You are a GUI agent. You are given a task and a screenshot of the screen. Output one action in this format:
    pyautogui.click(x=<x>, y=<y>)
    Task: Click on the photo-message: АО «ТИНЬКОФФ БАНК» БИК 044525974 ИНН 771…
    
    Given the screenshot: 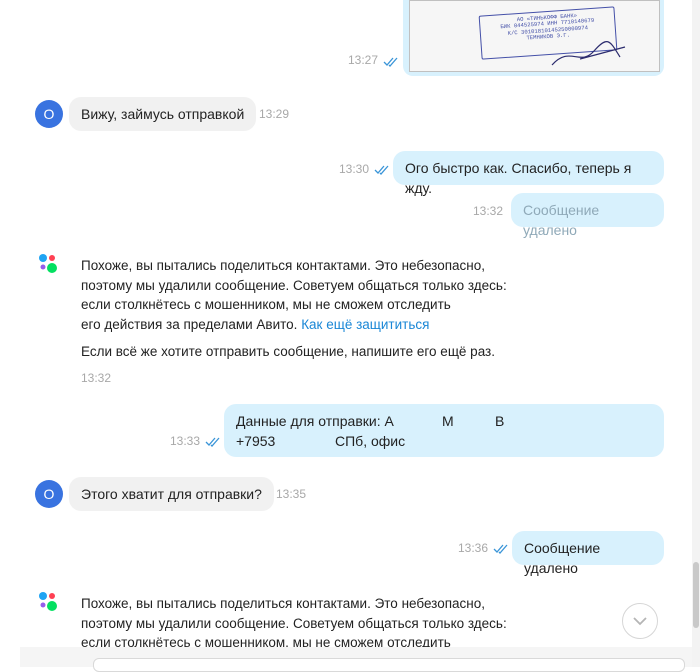 What is the action you would take?
    pyautogui.click(x=533, y=38)
    